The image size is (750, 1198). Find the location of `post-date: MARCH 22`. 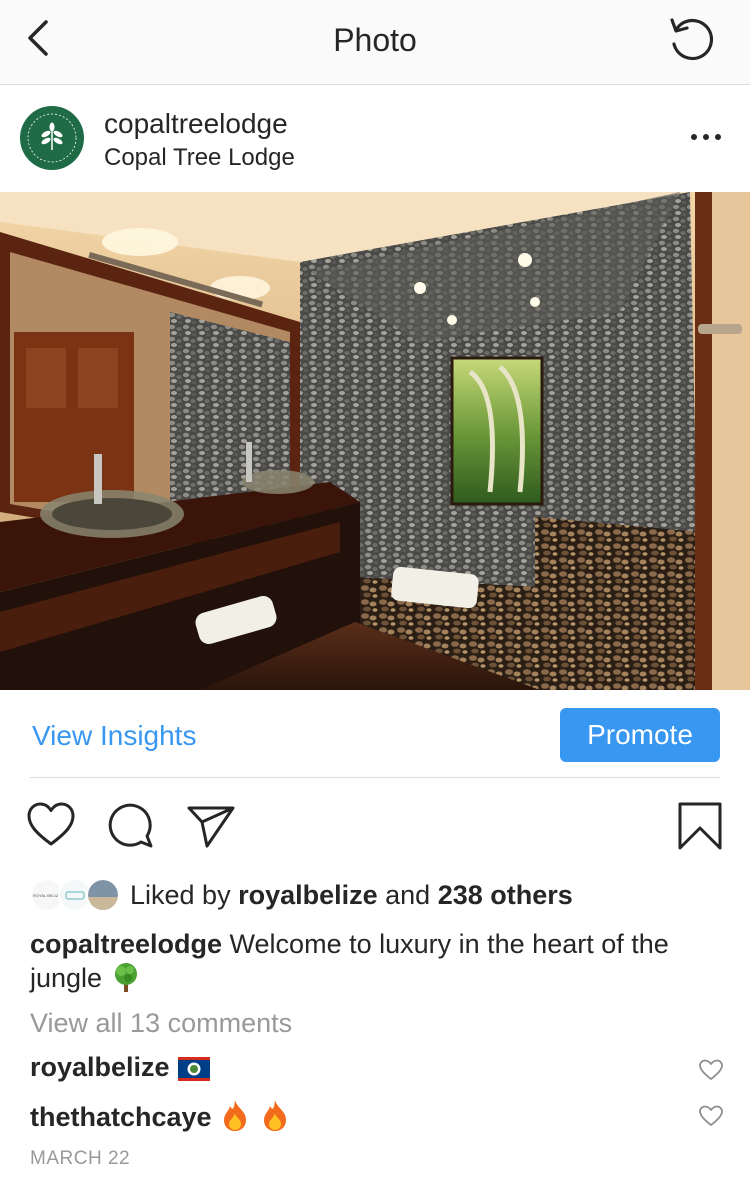

post-date: MARCH 22 is located at coordinates (80, 1158).